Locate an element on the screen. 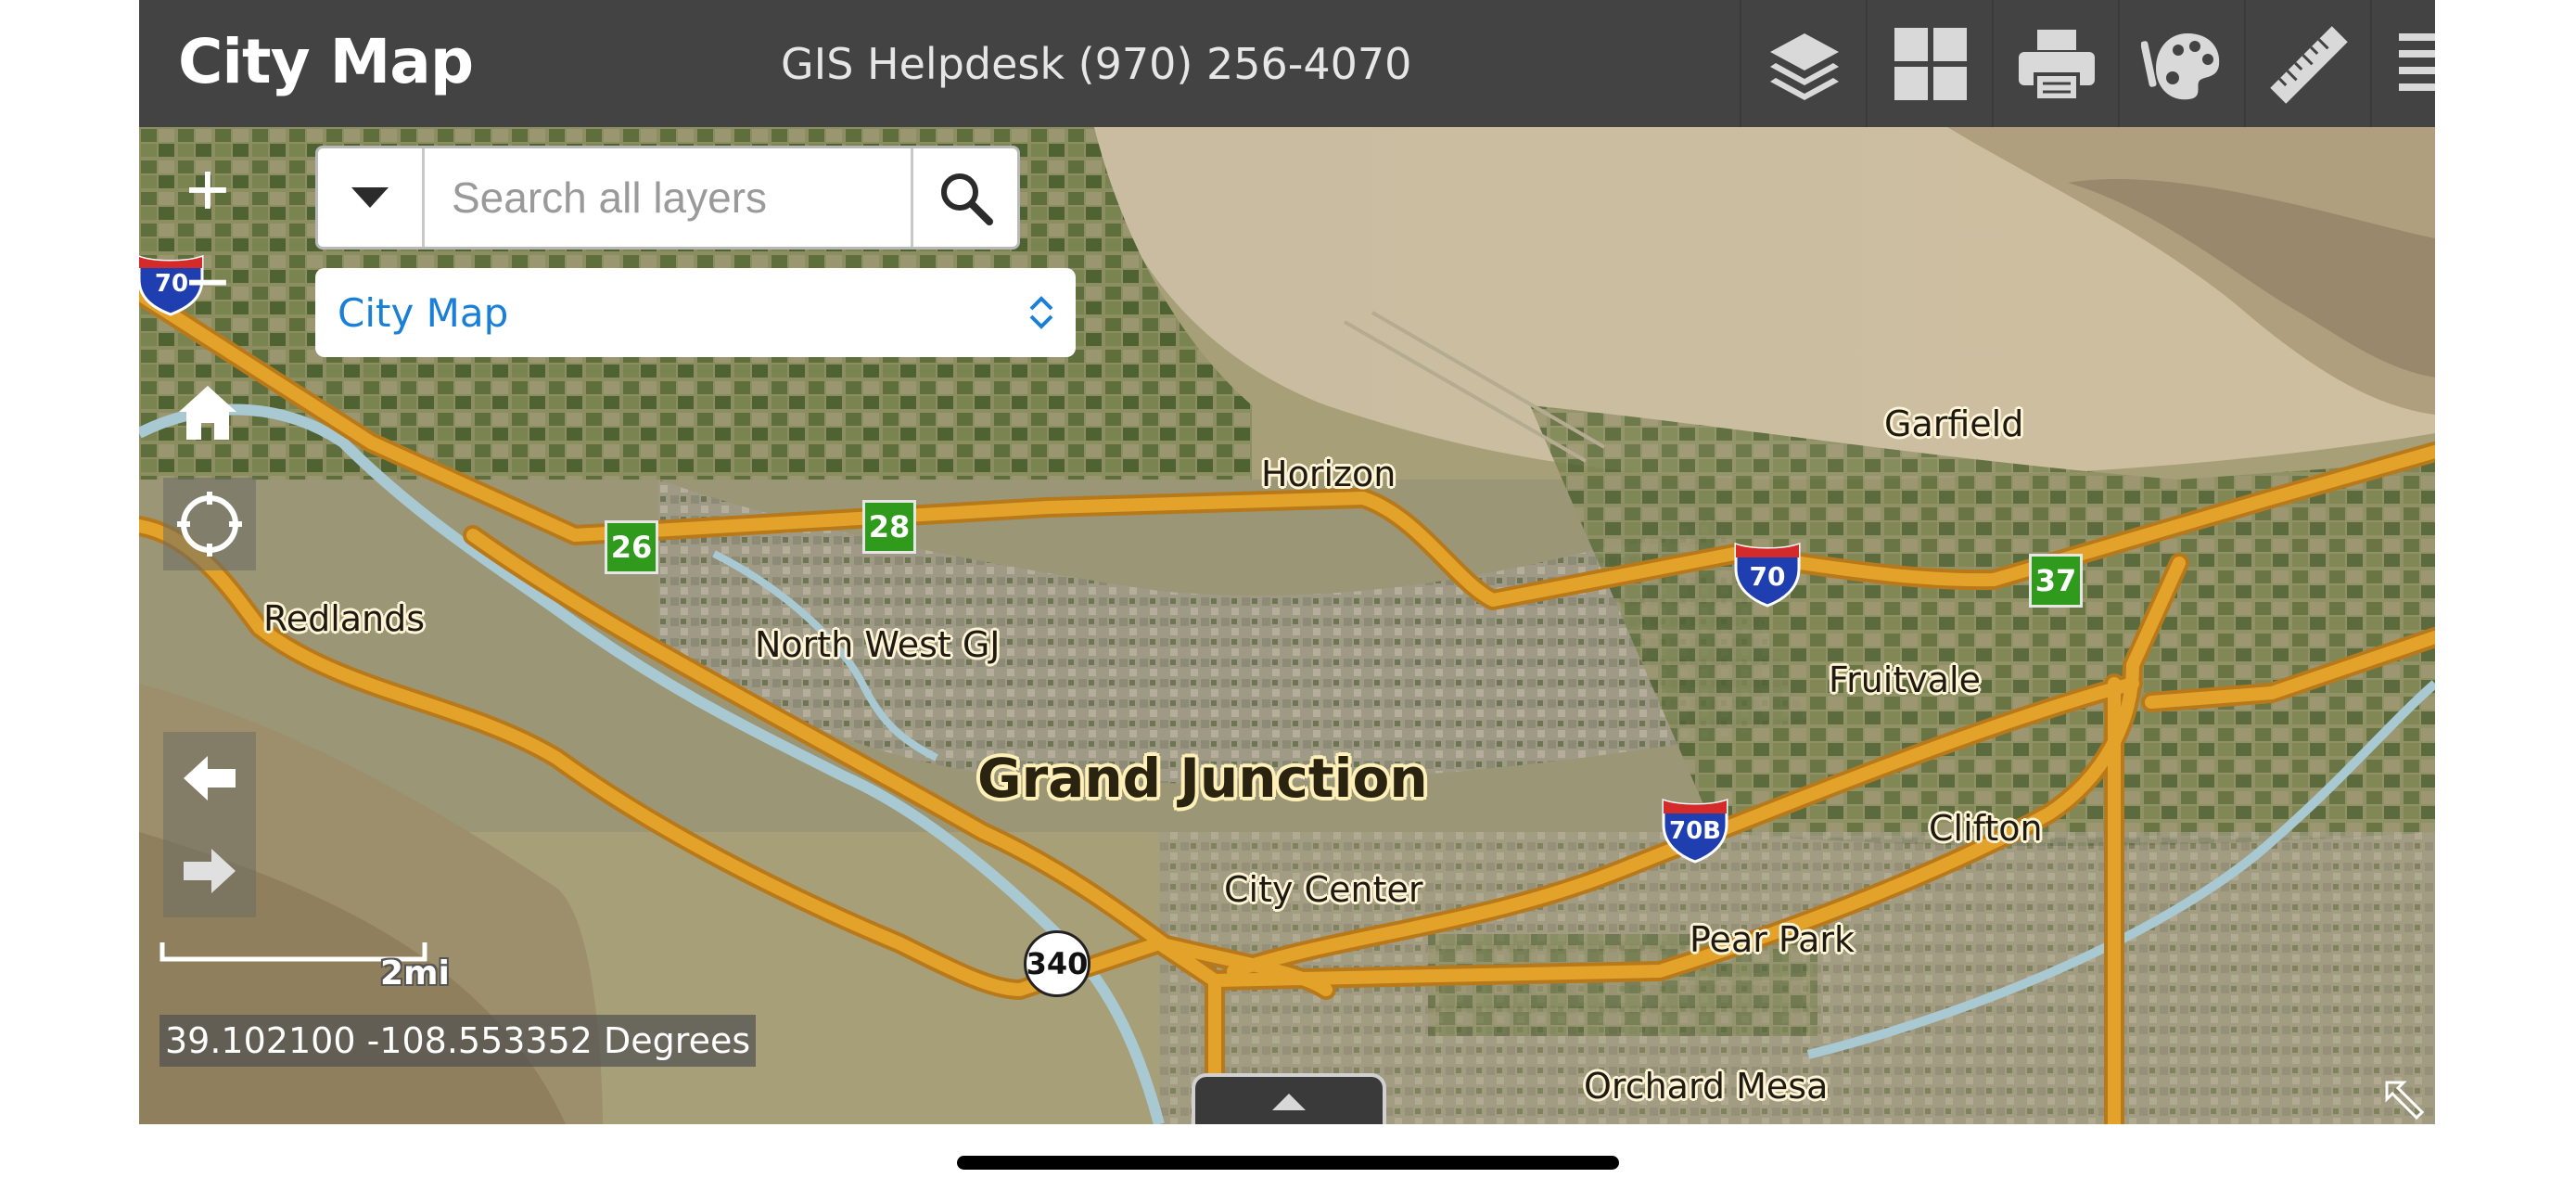 The height and width of the screenshot is (1191, 2576). interstate-shield-70: 70 is located at coordinates (1767, 574).